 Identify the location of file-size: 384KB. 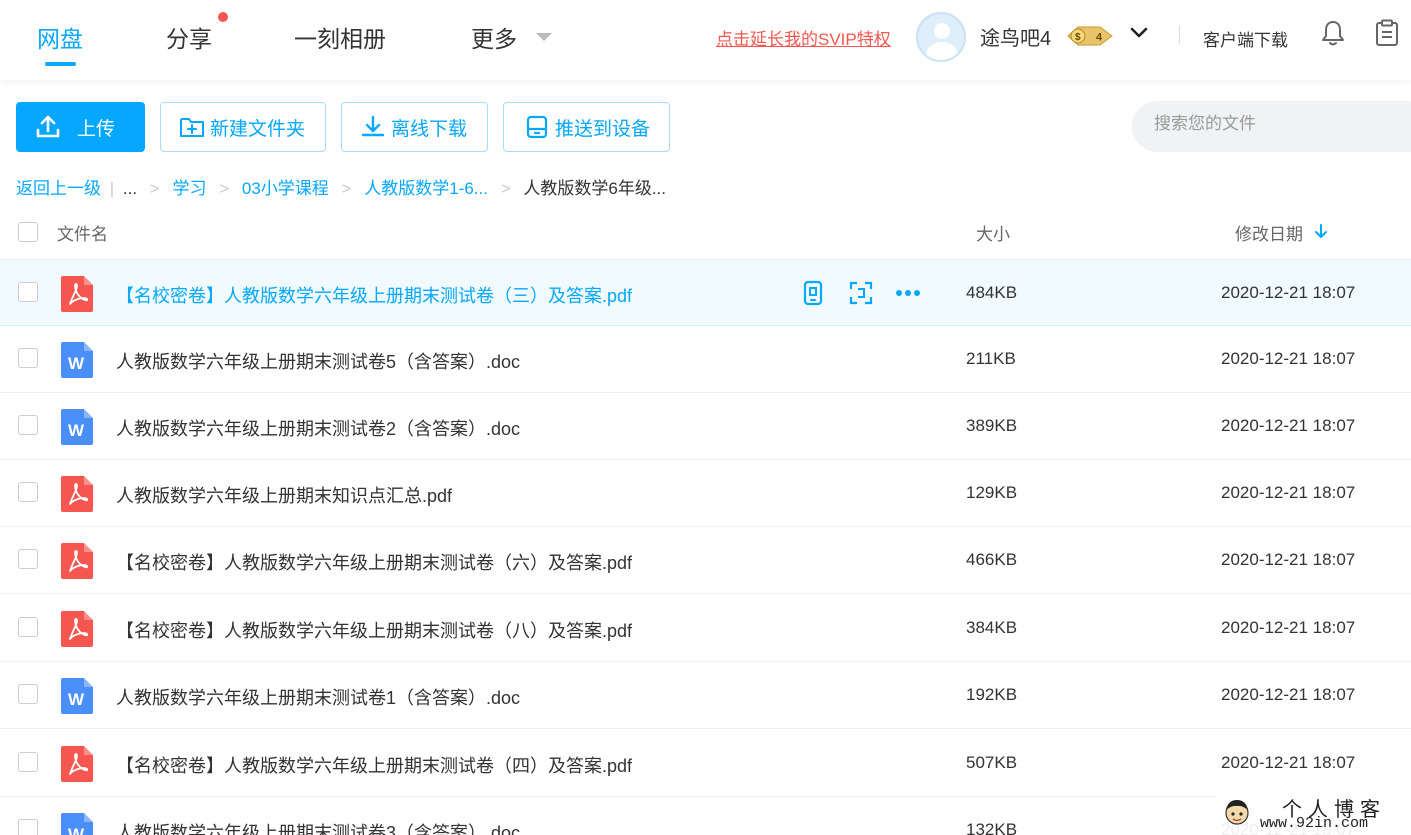
(992, 627).